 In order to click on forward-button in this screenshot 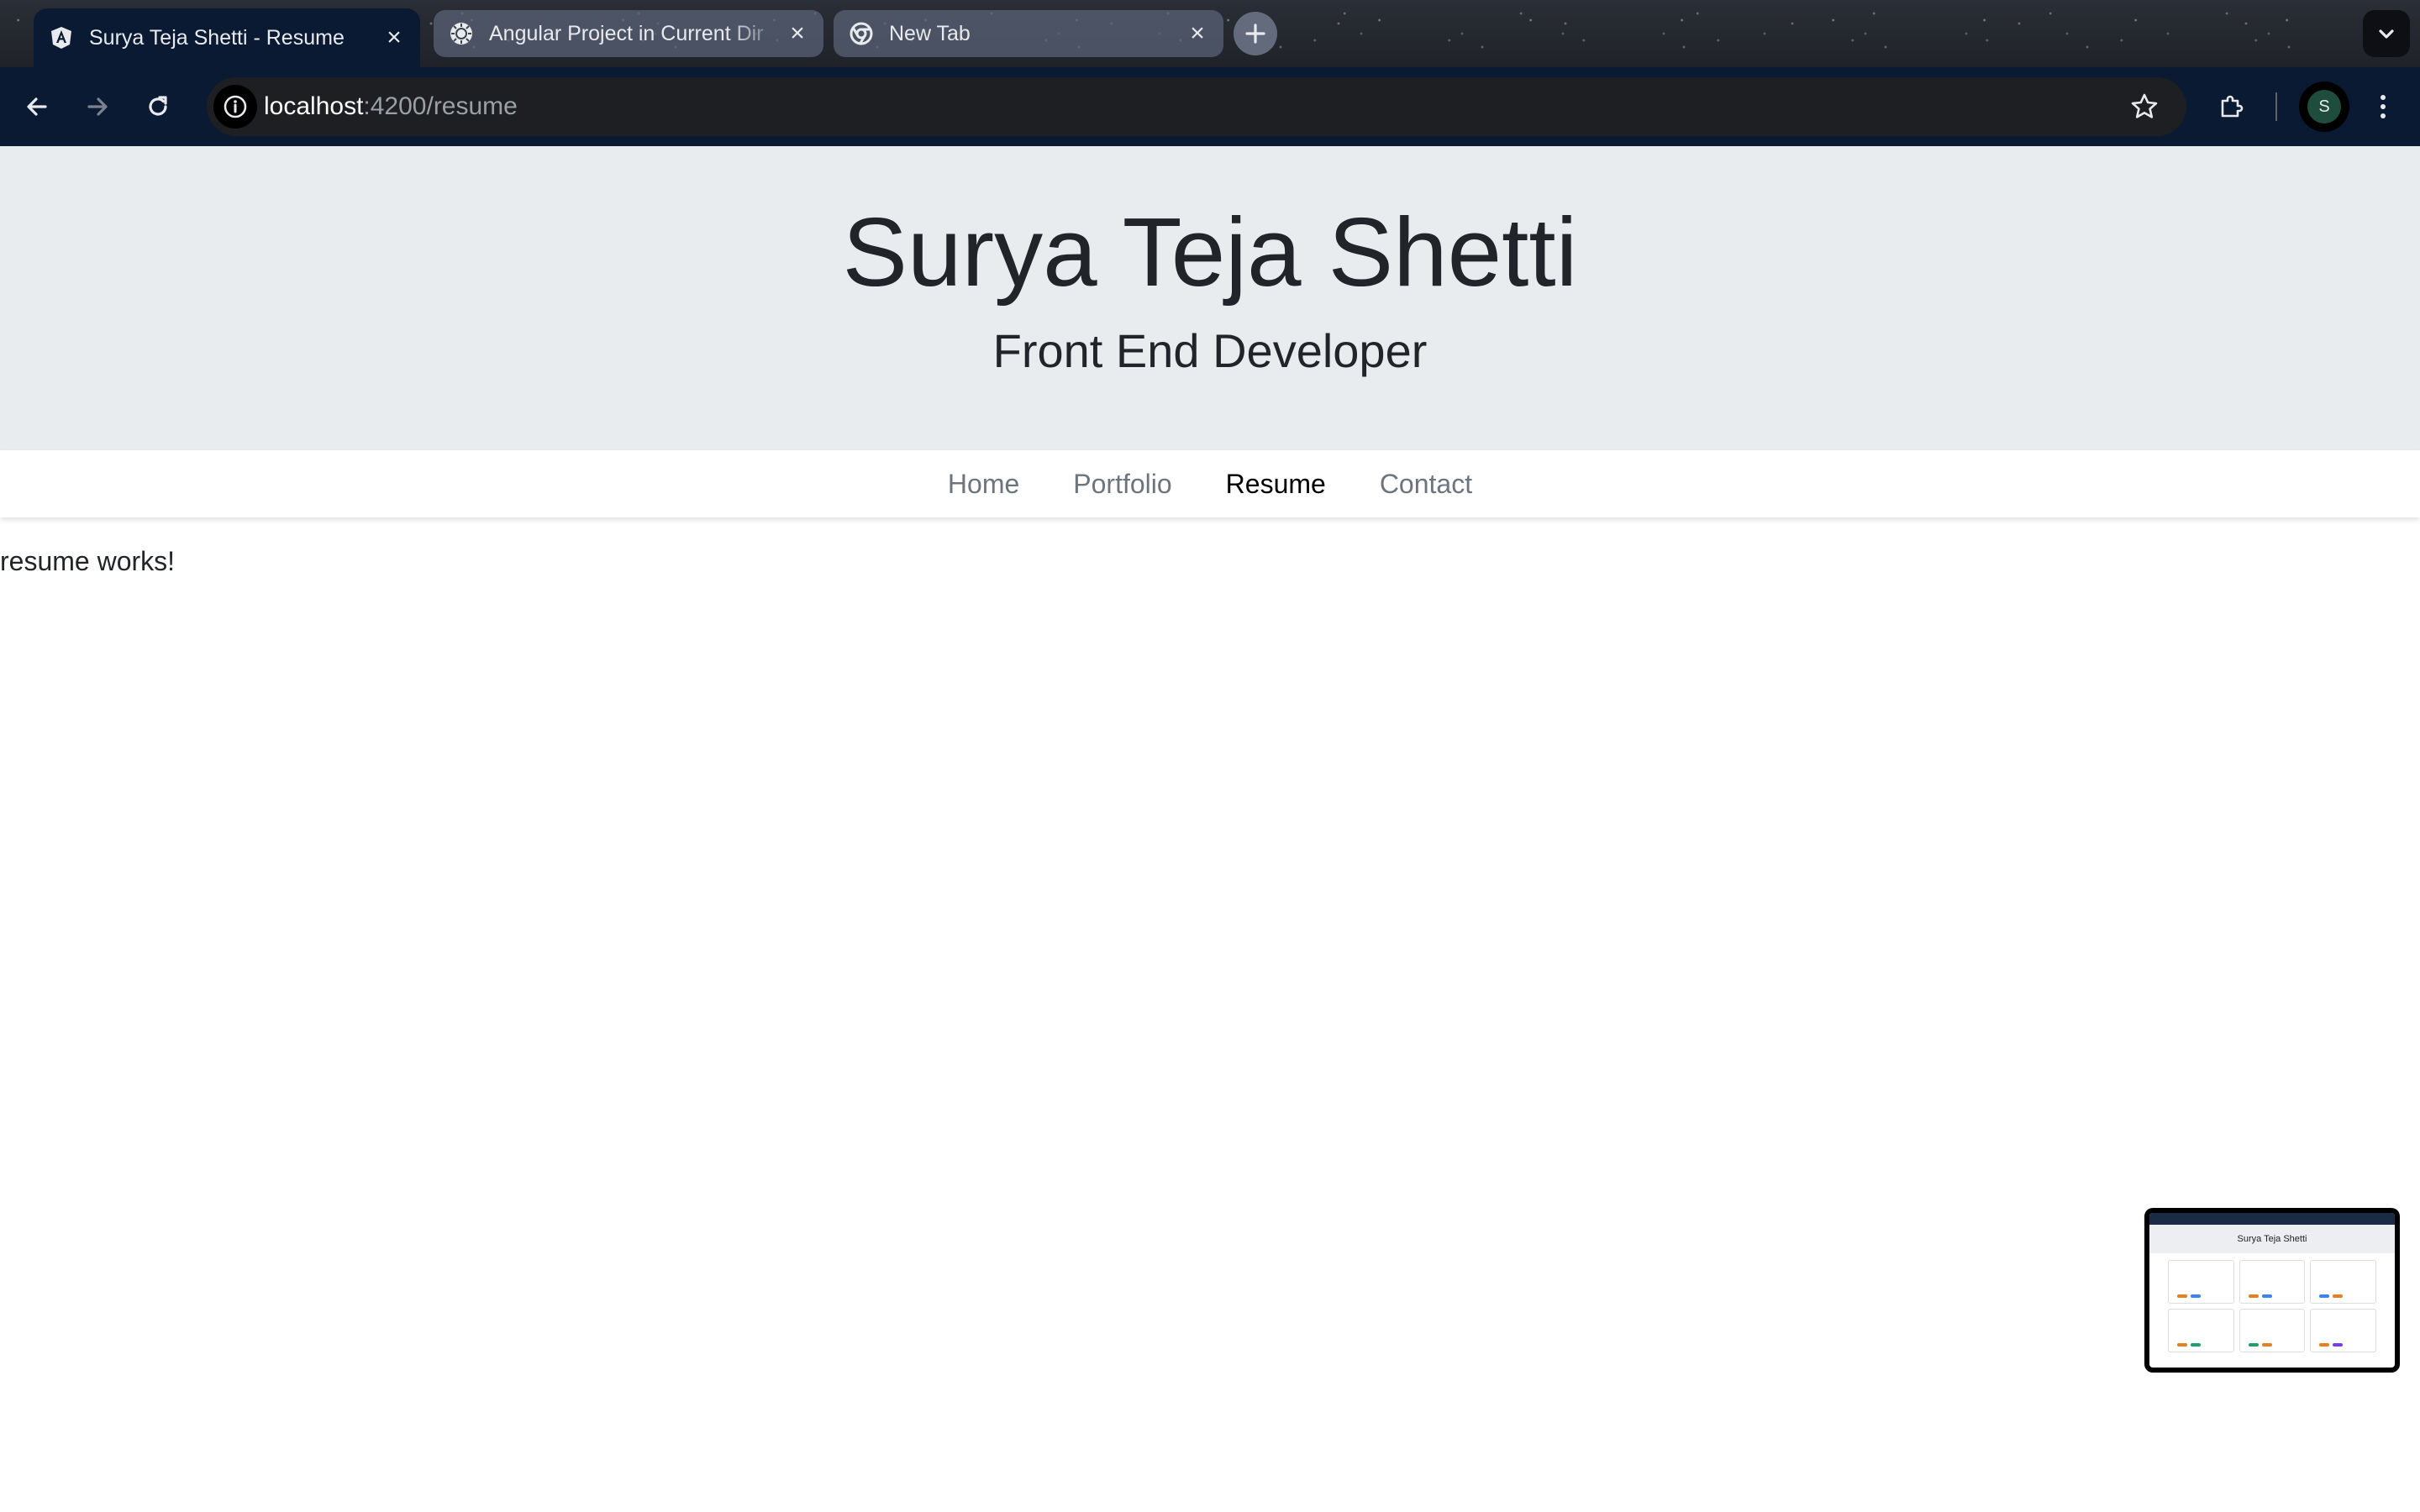, I will do `click(97, 107)`.